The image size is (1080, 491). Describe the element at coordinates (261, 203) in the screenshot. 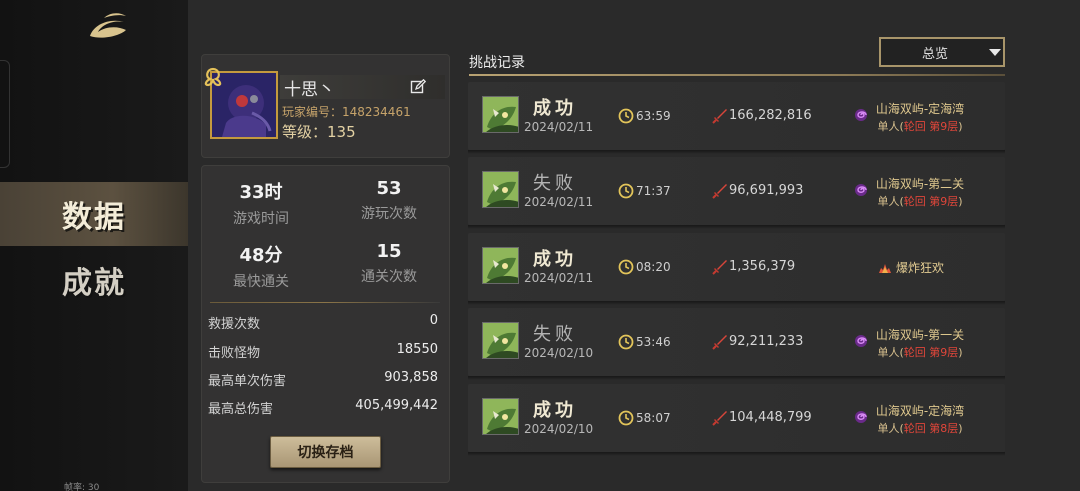

I see `stat-play-time: 33时 游戏时间` at that location.